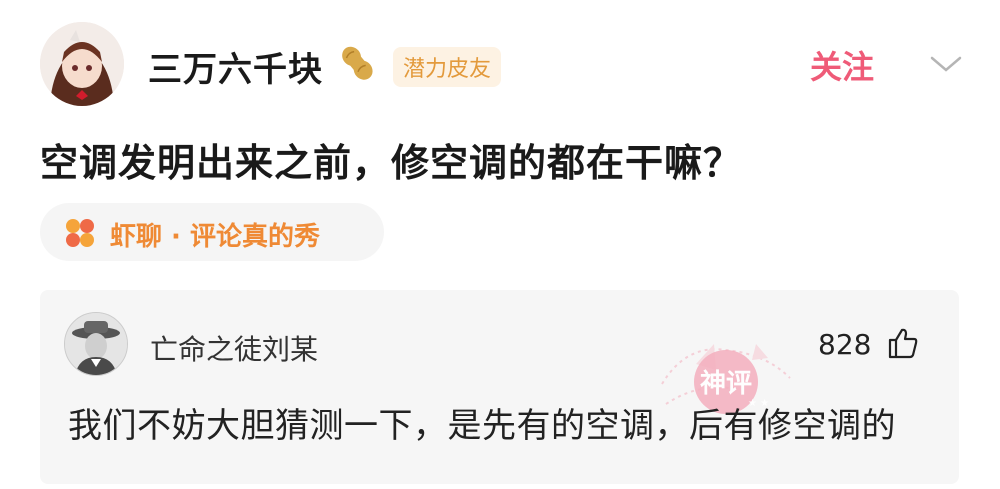 The height and width of the screenshot is (489, 1000). Describe the element at coordinates (234, 348) in the screenshot. I see `commenter-name: 亡命之徒刘某` at that location.